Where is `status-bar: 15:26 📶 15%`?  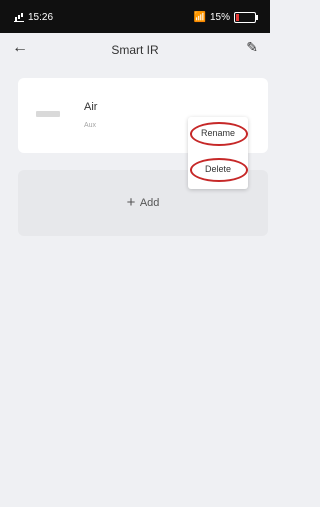
status-bar: 15:26 📶 15% is located at coordinates (135, 16).